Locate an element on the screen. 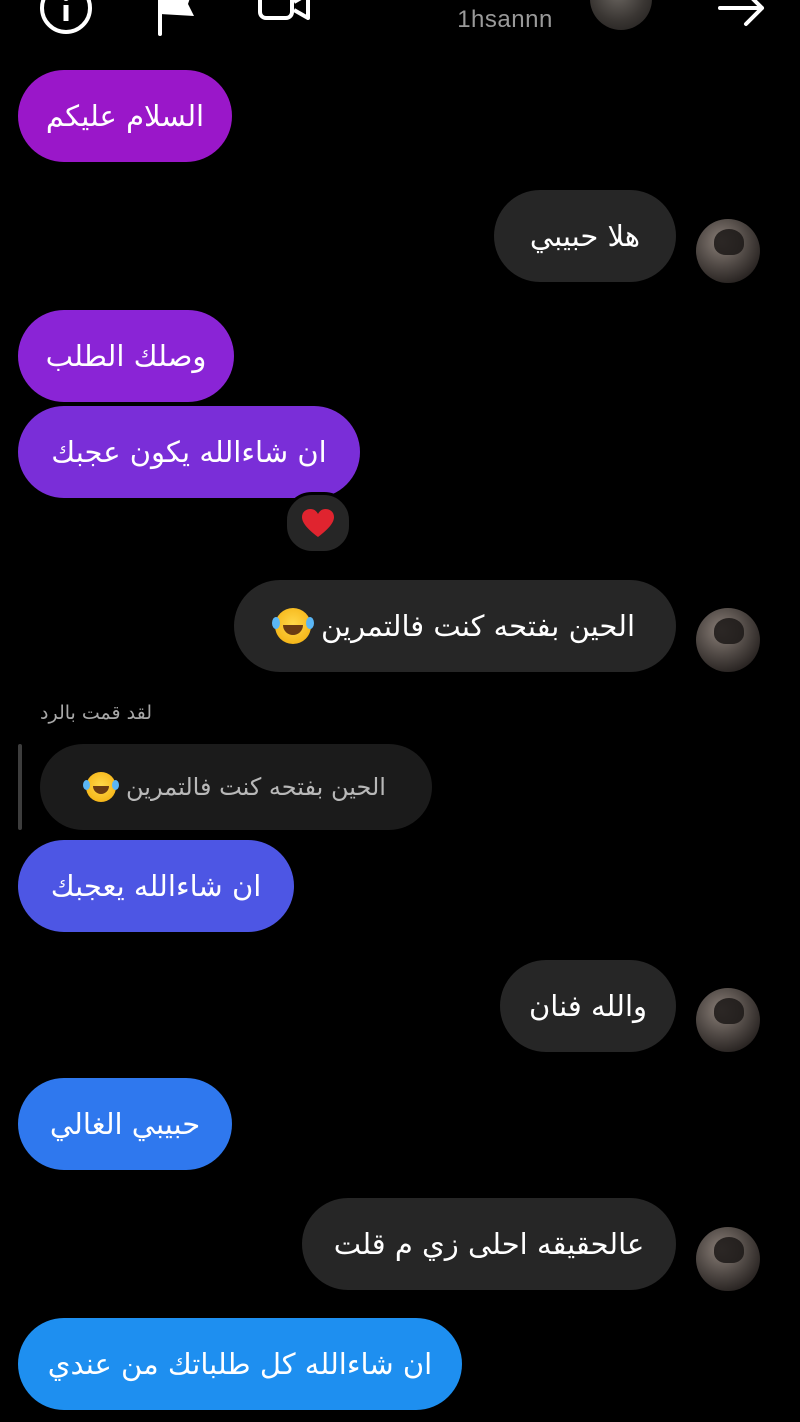 The height and width of the screenshot is (1422, 800). message-text: ان شاءالله يعجبك is located at coordinates (156, 886).